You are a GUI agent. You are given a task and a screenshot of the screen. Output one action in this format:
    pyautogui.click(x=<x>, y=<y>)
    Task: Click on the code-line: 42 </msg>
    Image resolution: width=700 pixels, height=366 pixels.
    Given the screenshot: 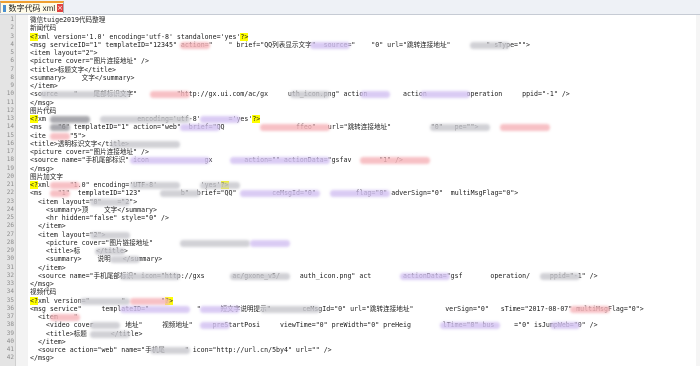 What is the action you would take?
    pyautogui.click(x=350, y=358)
    